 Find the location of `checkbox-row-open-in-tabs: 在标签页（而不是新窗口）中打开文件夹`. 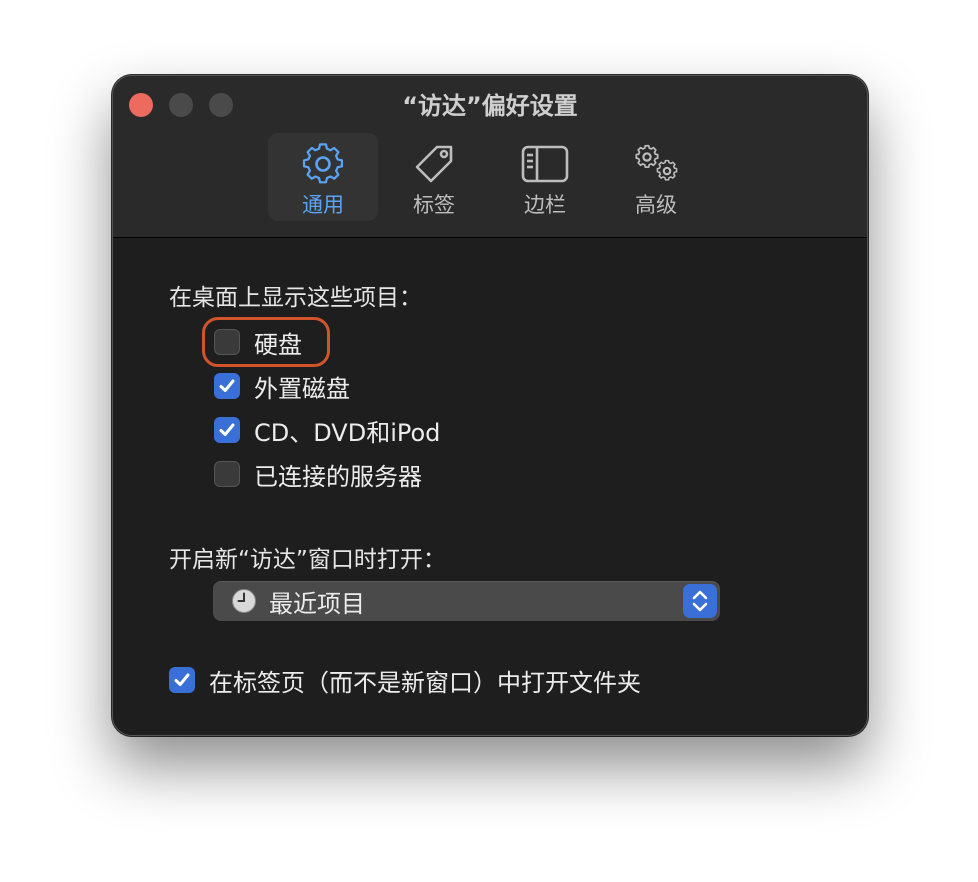

checkbox-row-open-in-tabs: 在标签页（而不是新窗口）中打开文件夹 is located at coordinates (405, 680).